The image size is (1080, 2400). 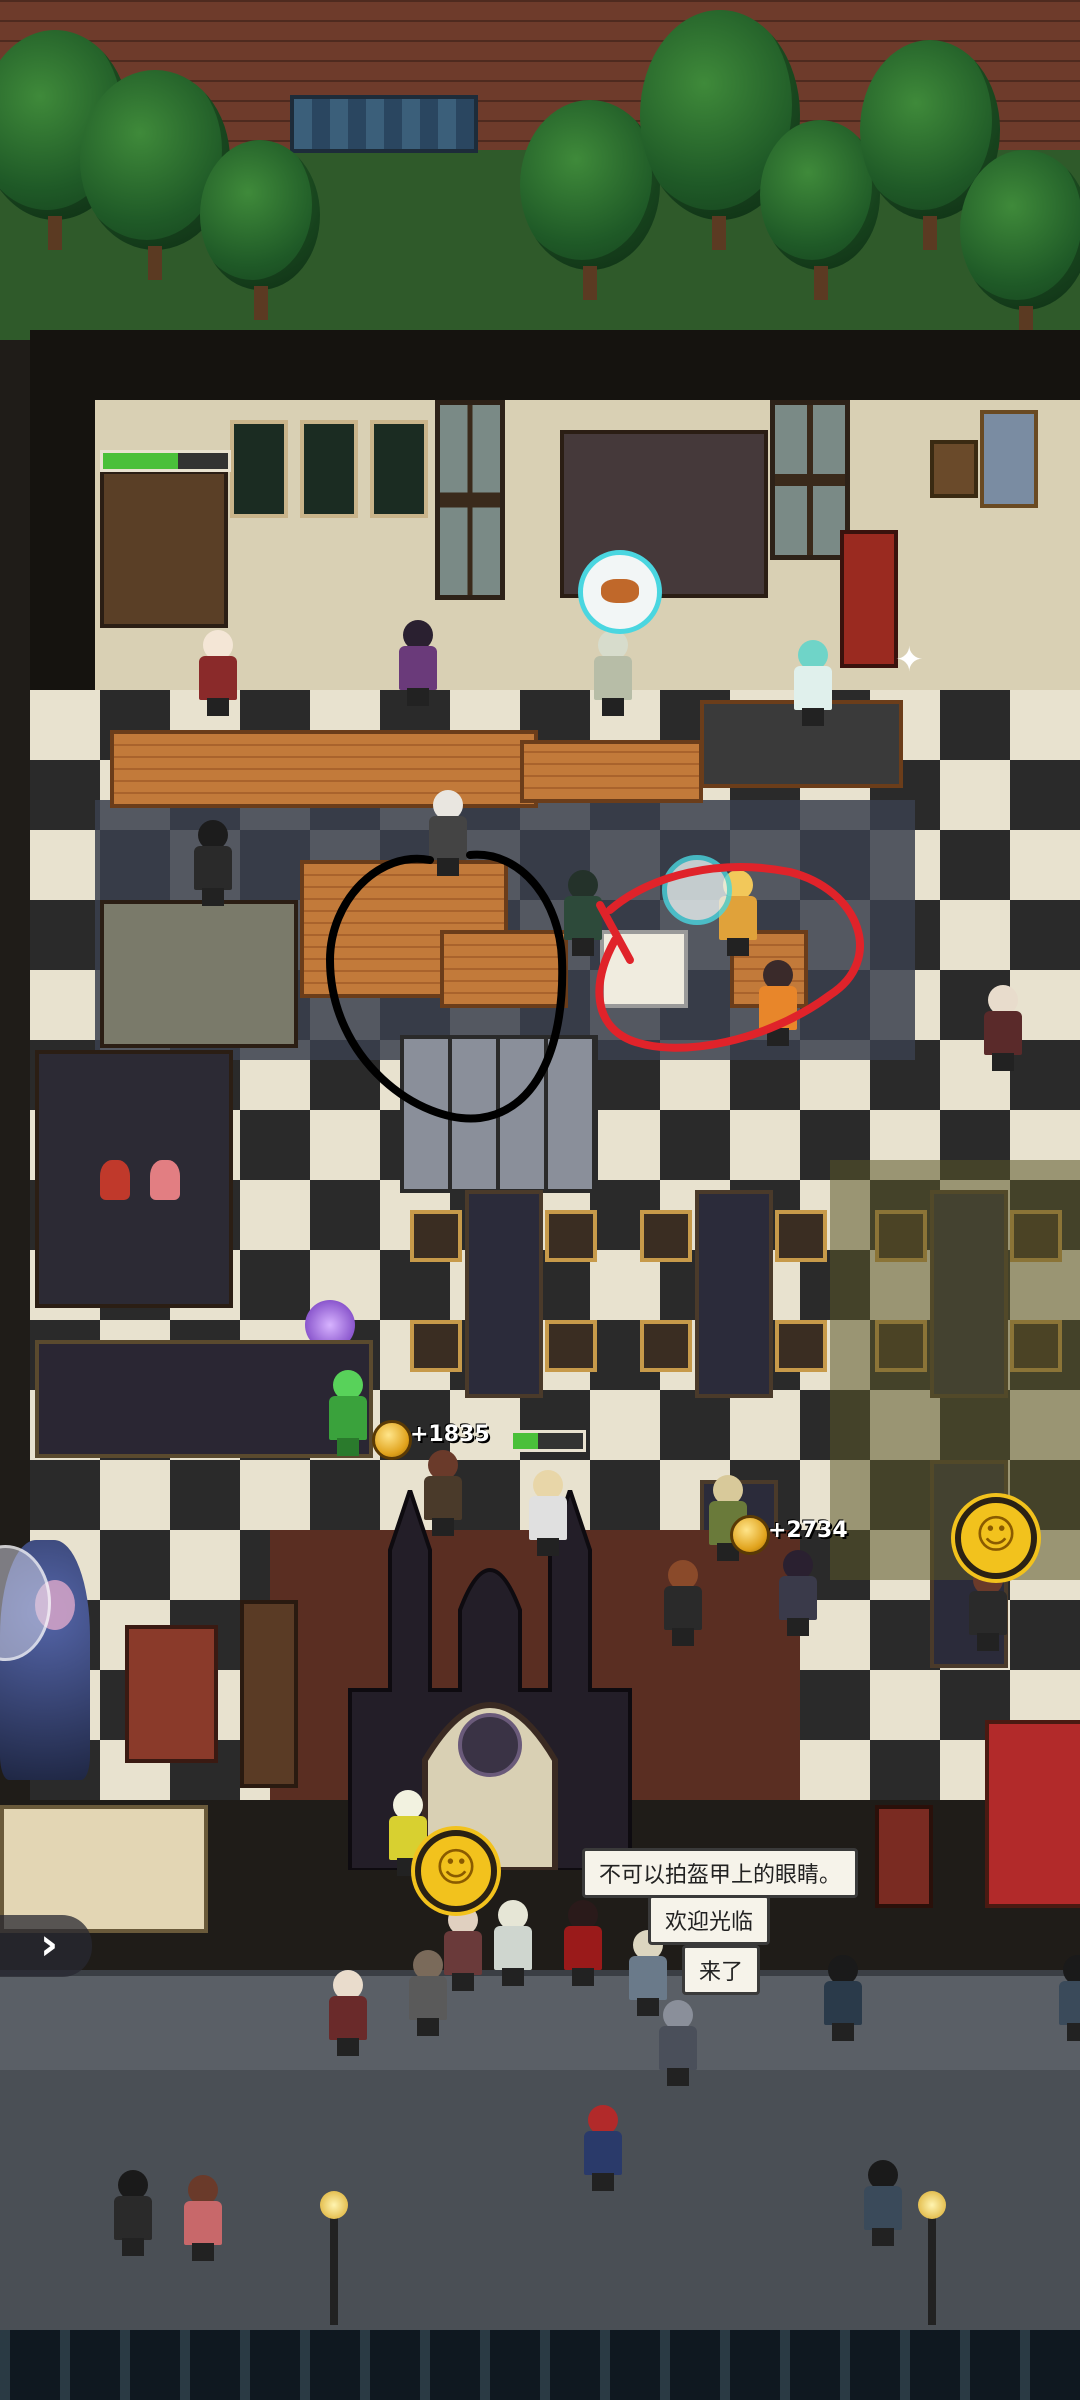 What do you see at coordinates (729, 957) in the screenshot?
I see `red-circle-annotation` at bounding box center [729, 957].